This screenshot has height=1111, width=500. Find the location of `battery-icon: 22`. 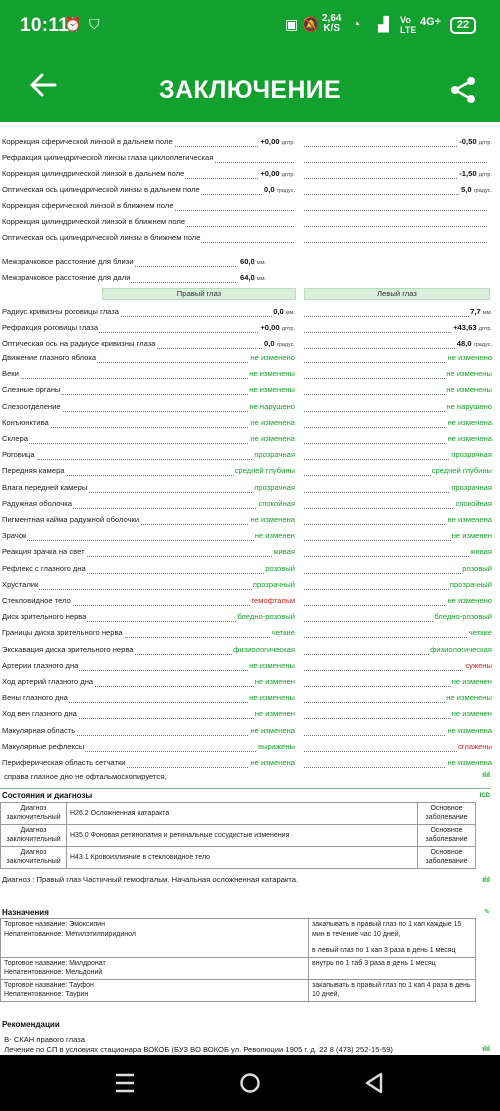

battery-icon: 22 is located at coordinates (463, 25).